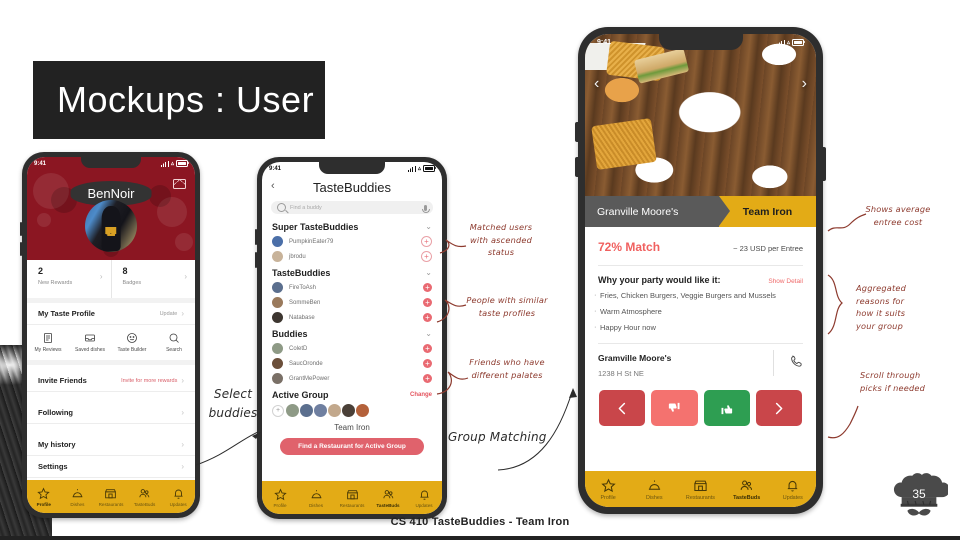 Image resolution: width=960 pixels, height=540 pixels. I want to click on change-group-button: Change, so click(421, 395).